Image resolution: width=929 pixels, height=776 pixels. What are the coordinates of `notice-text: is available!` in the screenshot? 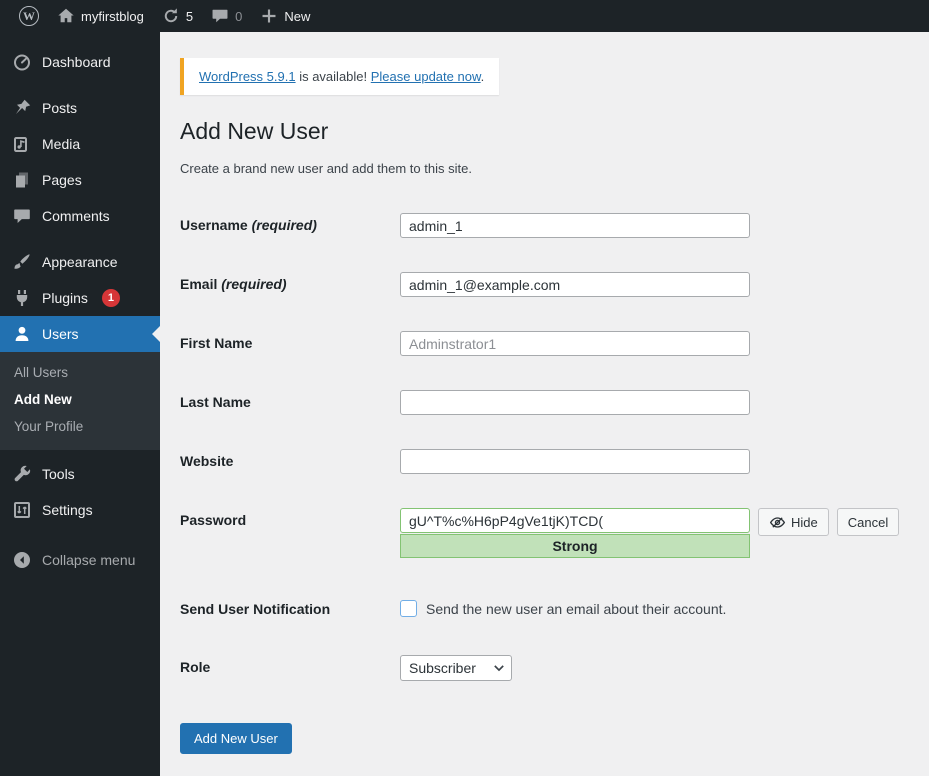 It's located at (333, 76).